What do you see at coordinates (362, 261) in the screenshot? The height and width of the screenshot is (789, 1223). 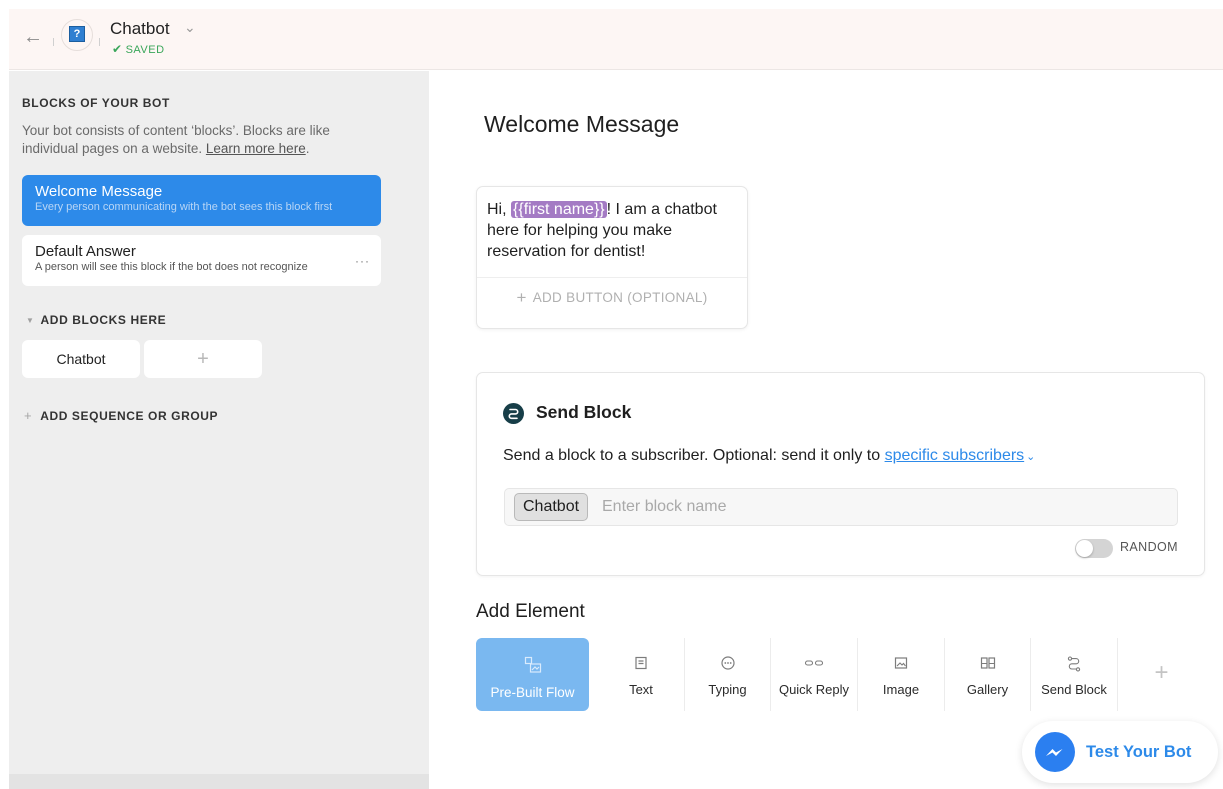 I see `more-options-icon: ···` at bounding box center [362, 261].